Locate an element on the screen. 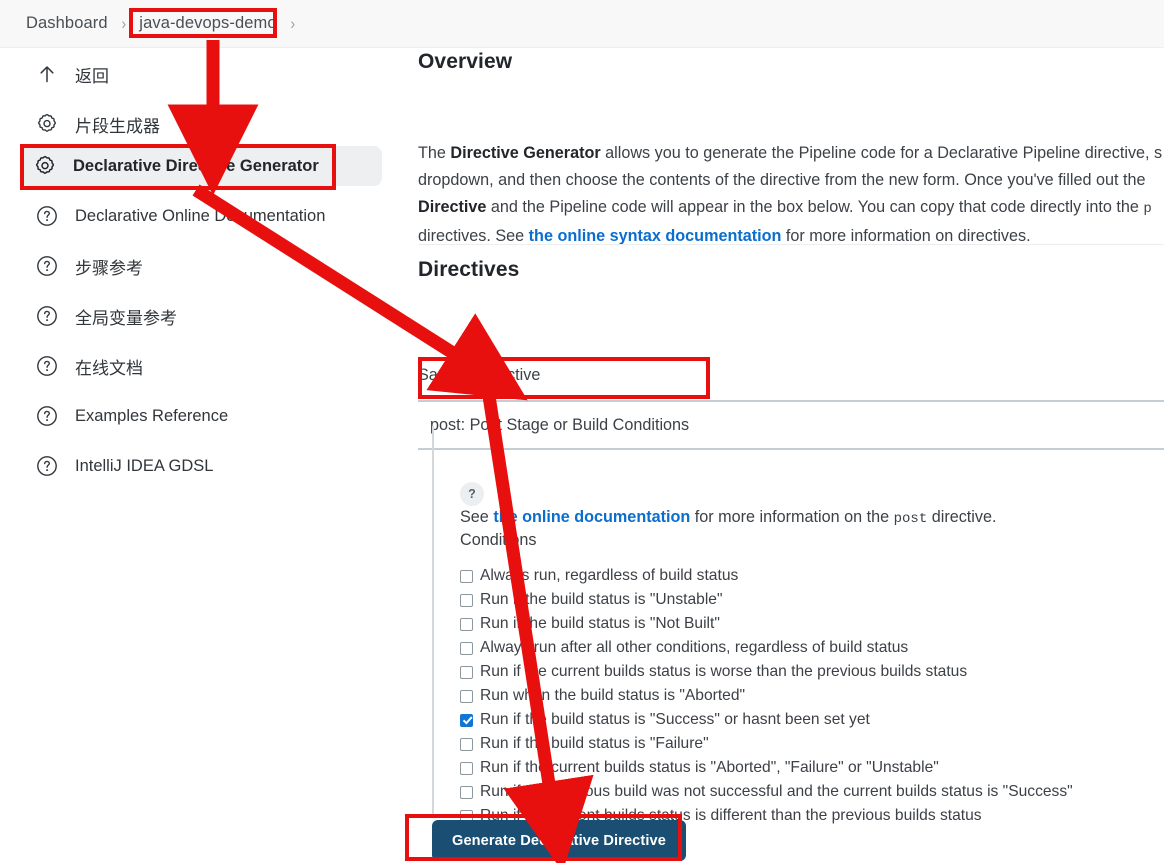 This screenshot has height=863, width=1164. sidebar-item-label: Declarative Online Documentation is located at coordinates (200, 215).